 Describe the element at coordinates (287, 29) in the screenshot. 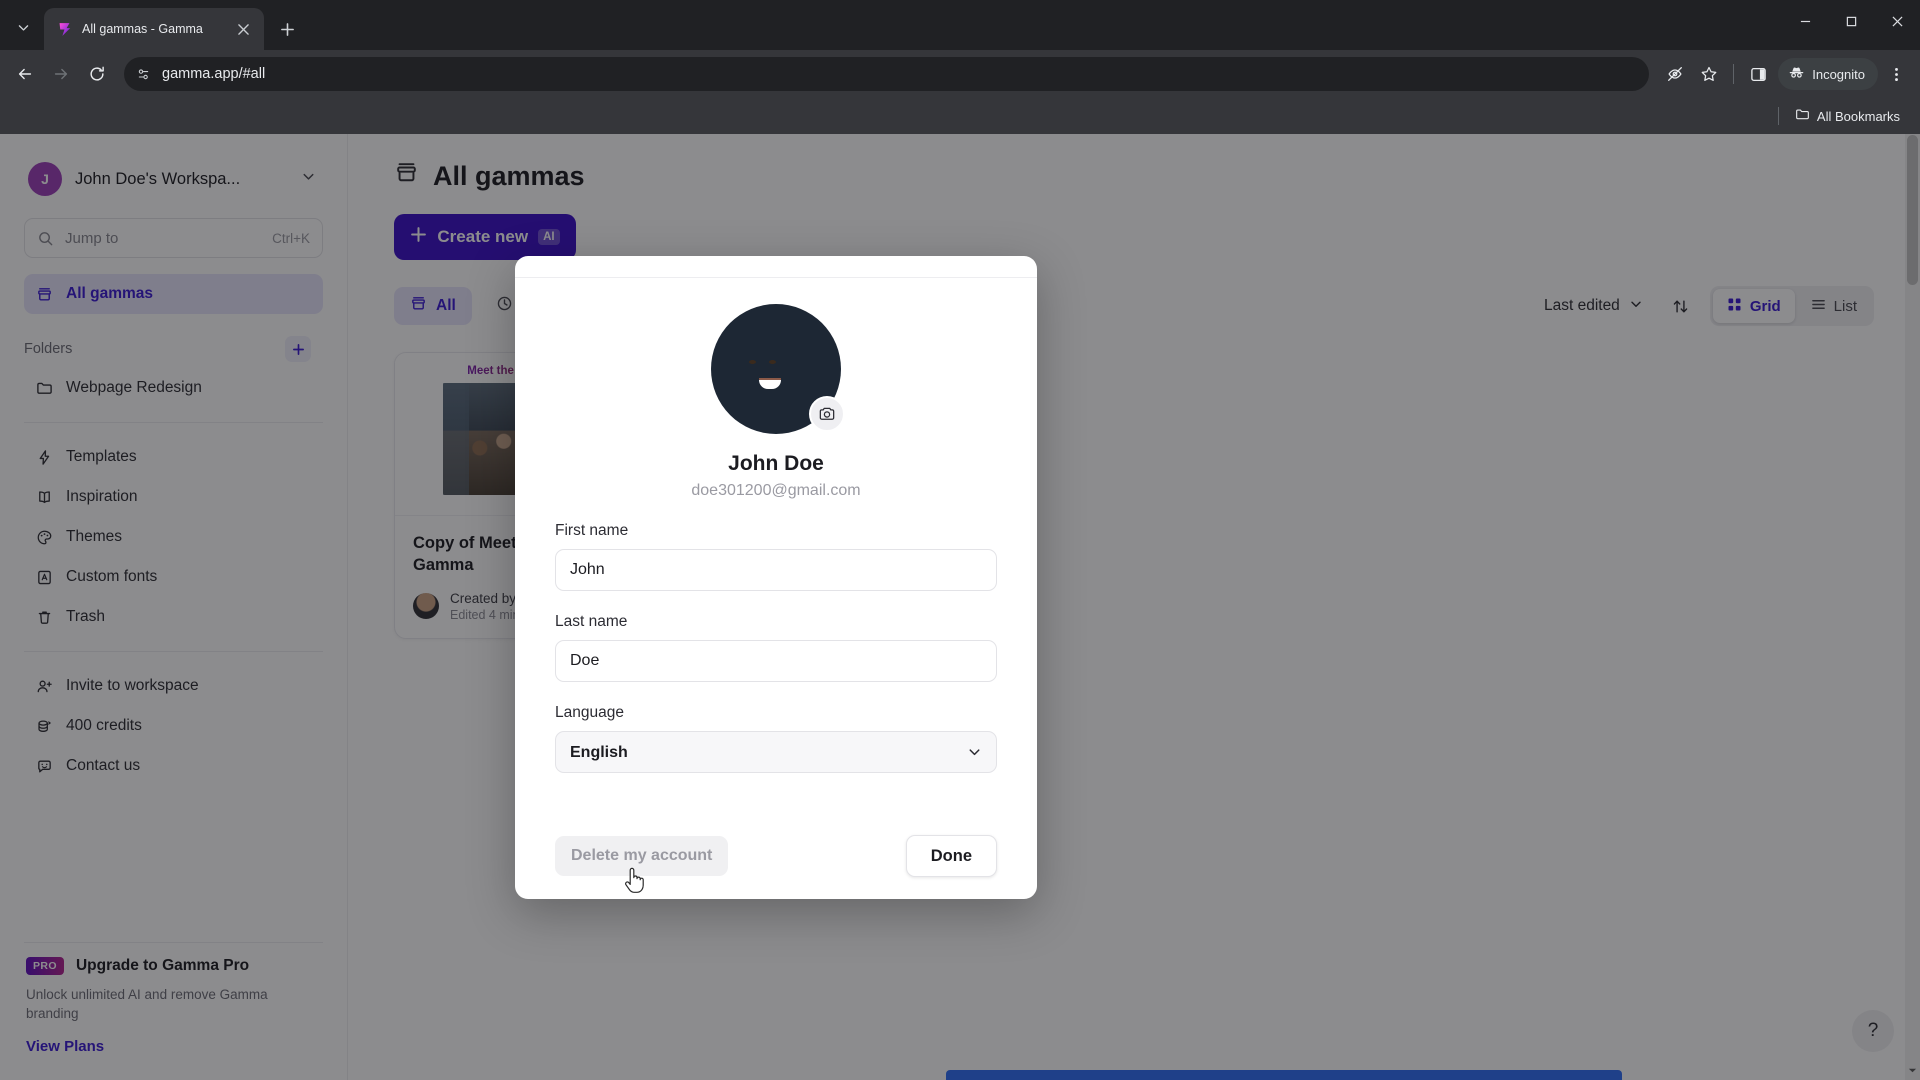

I see `new-tab-button` at that location.